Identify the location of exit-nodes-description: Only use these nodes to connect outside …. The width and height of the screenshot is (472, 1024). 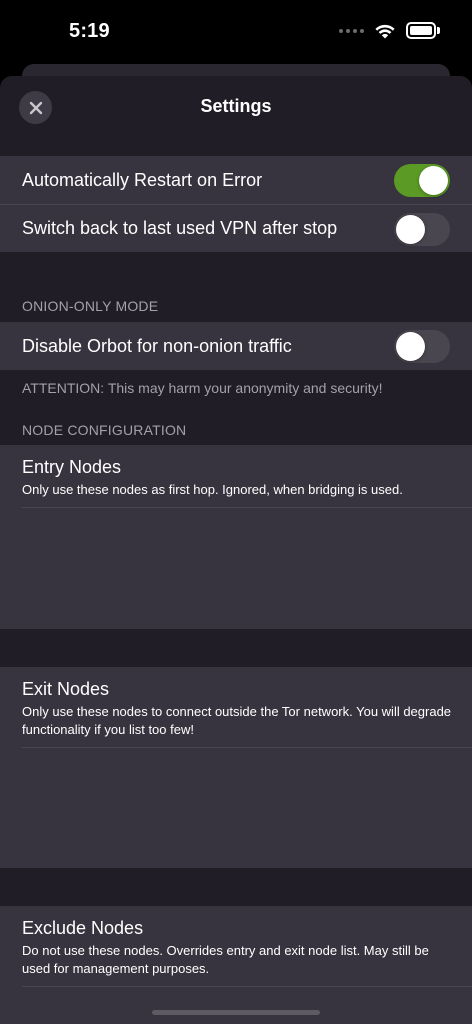
(237, 720).